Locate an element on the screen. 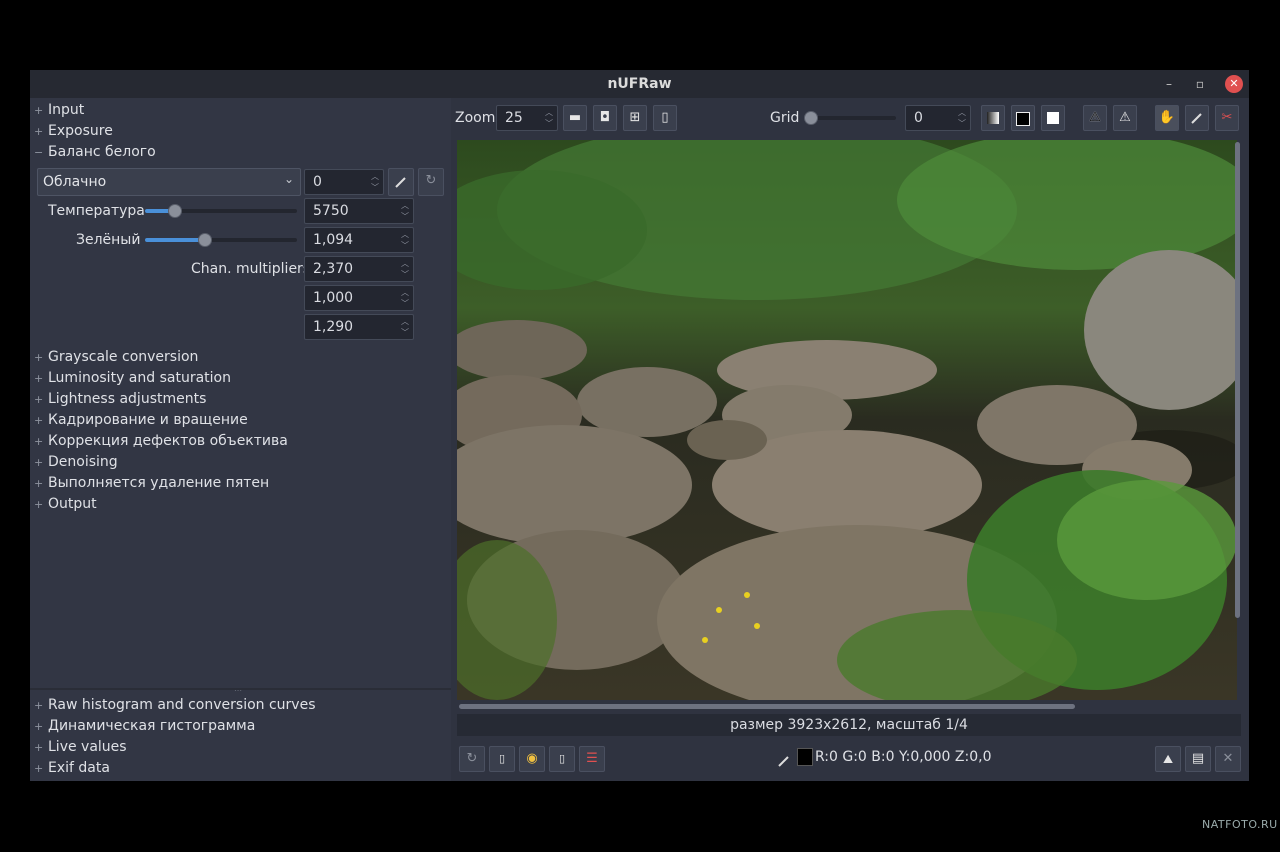 Image resolution: width=1280 pixels, height=852 pixels. section-luminosity: + Luminosity and saturation is located at coordinates (132, 378).